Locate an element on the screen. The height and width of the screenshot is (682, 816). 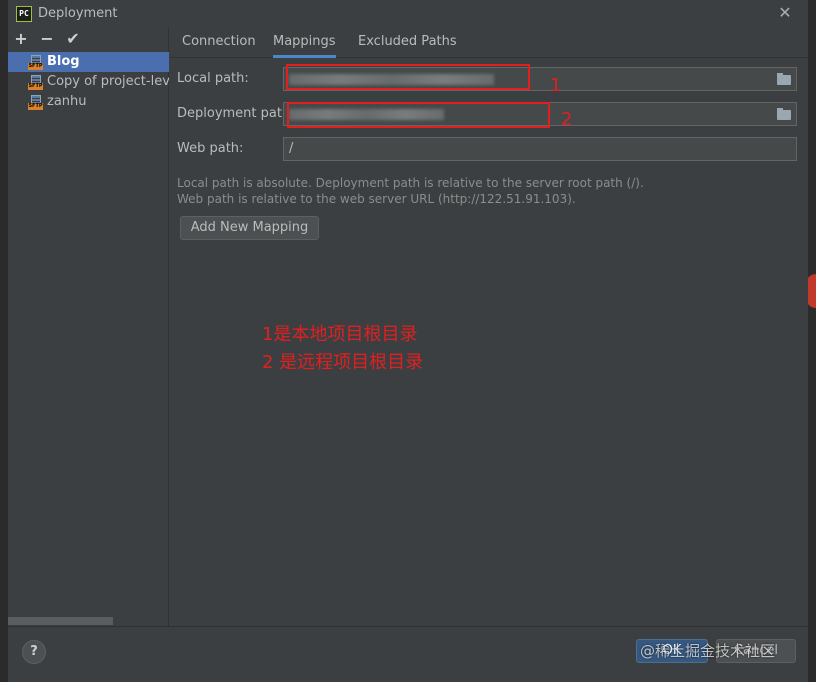
annotation-marker-1: 1 is located at coordinates (556, 85).